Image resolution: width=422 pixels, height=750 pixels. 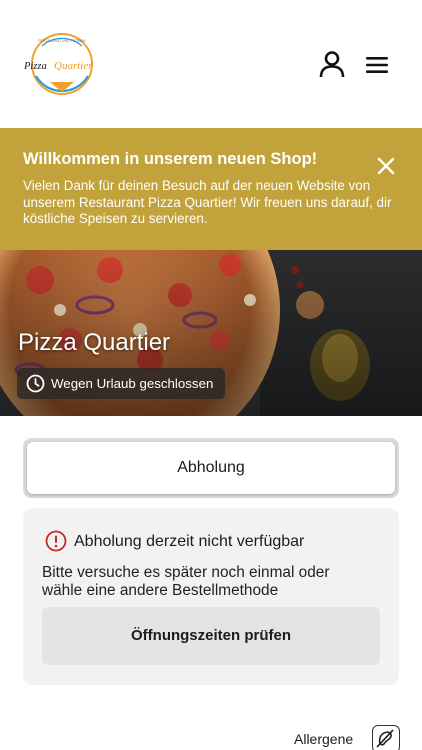 What do you see at coordinates (211, 636) in the screenshot?
I see `check-opening-hours-button: Öffnungszeiten prüfen` at bounding box center [211, 636].